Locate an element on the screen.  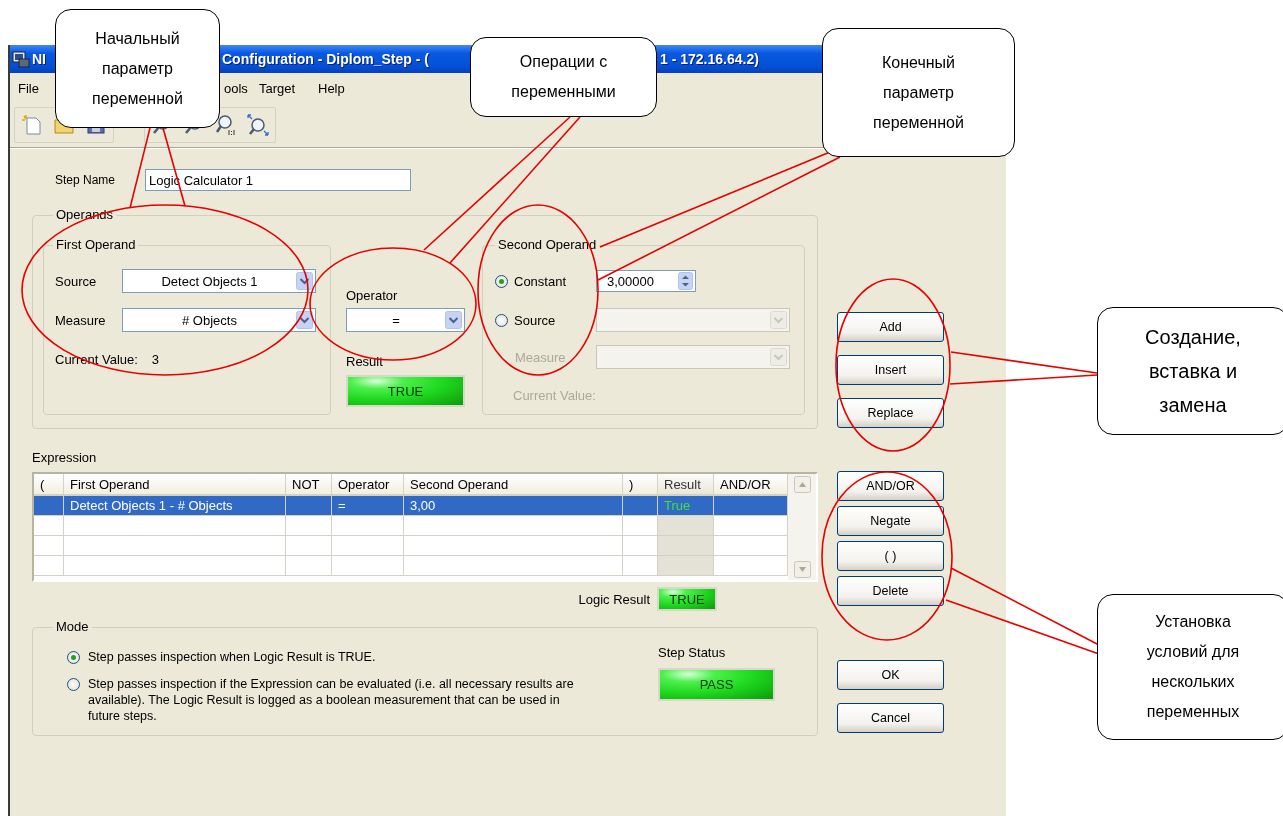
status-indicator: PASS is located at coordinates (716, 684).